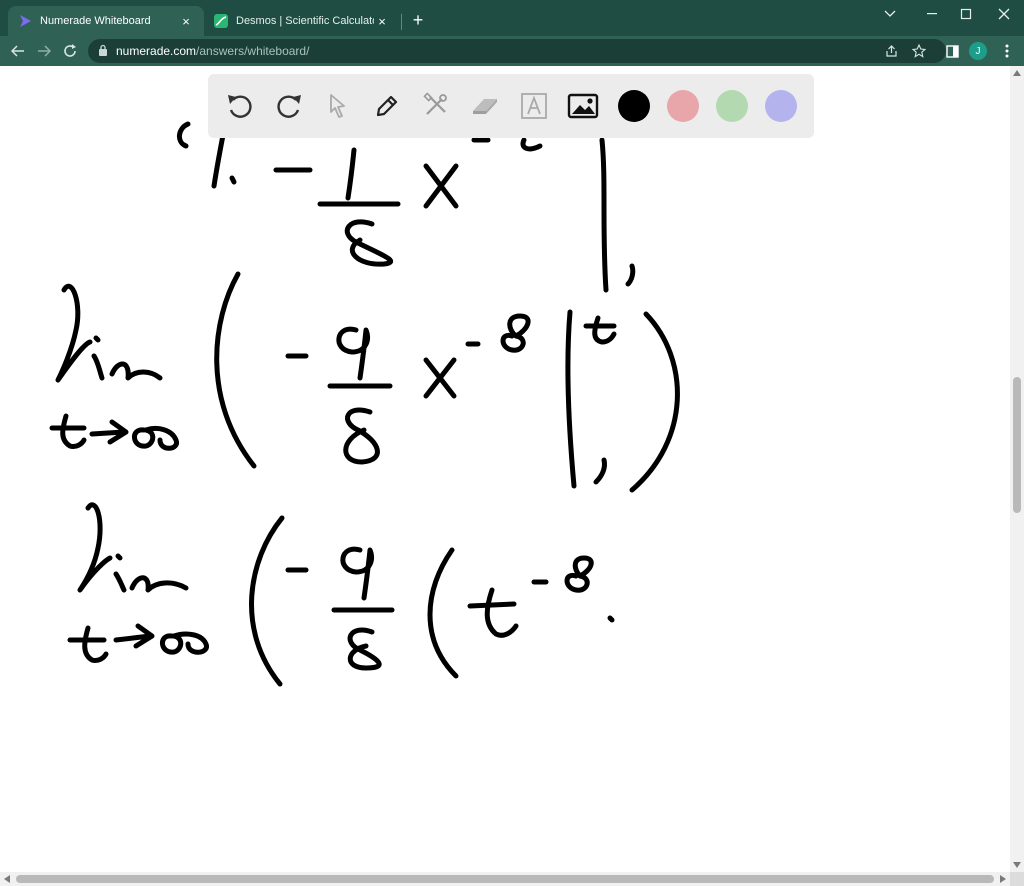  Describe the element at coordinates (1017, 73) in the screenshot. I see `scroll-up-arrow-icon` at that location.